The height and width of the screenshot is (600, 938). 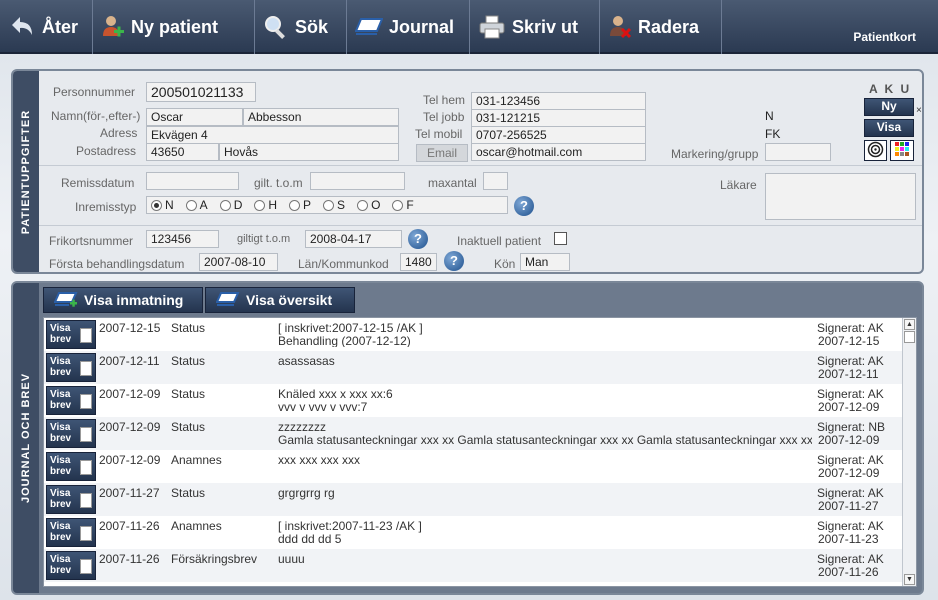 I want to click on inremiss-radio: O, so click(x=368, y=205).